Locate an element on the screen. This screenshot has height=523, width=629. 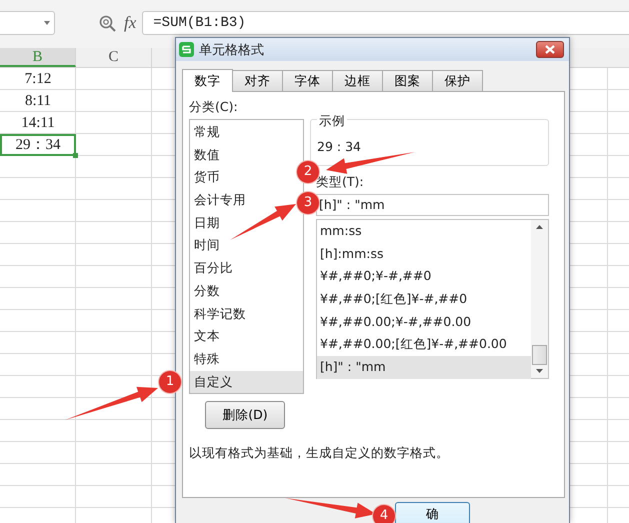
category-item: 常规 is located at coordinates (206, 132).